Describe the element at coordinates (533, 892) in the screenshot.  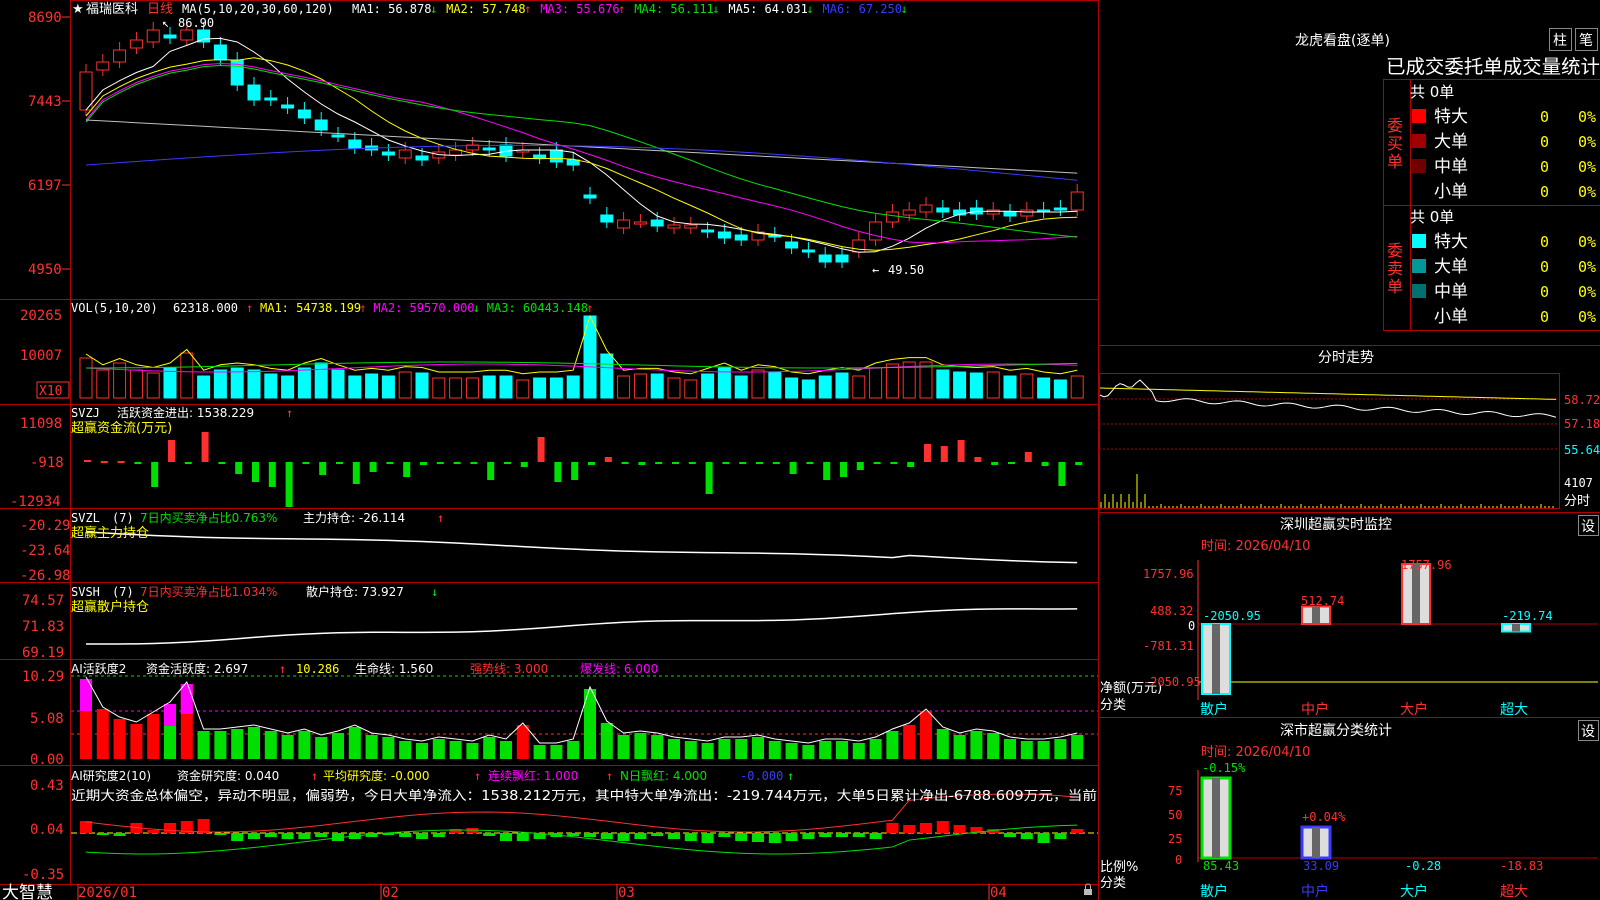
I see `date-ticks` at that location.